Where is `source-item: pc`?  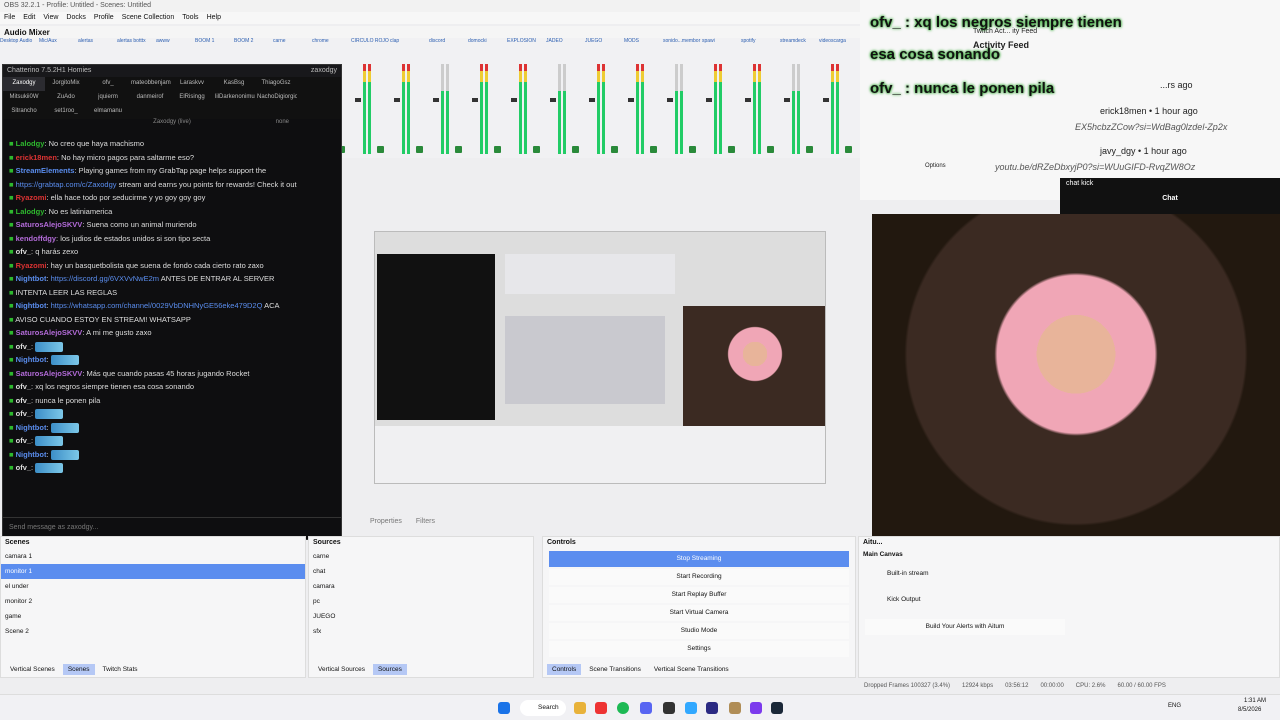
source-item: pc is located at coordinates (421, 601).